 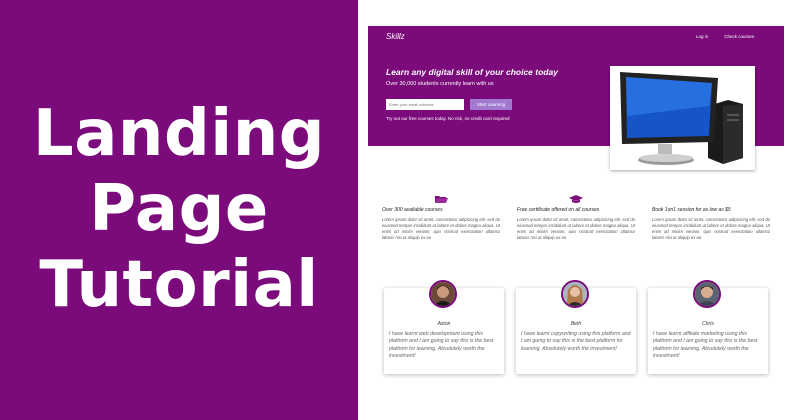 What do you see at coordinates (441, 199) in the screenshot?
I see `folder-open-icon` at bounding box center [441, 199].